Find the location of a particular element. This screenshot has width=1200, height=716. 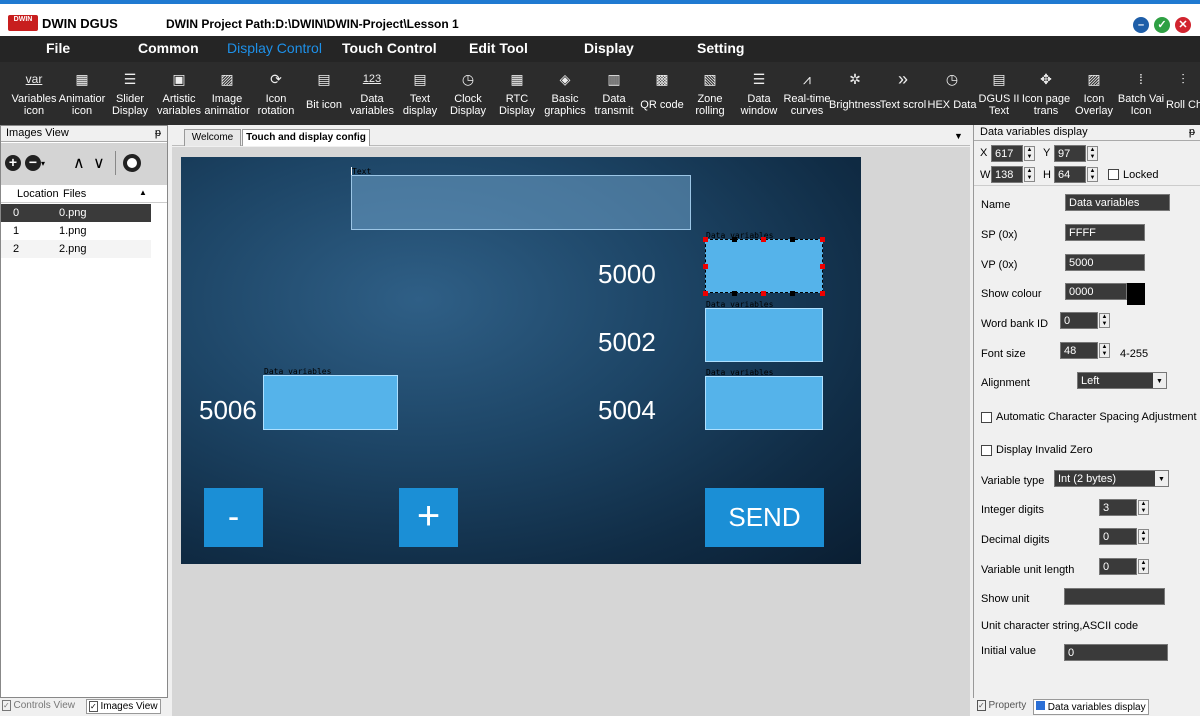

w-field: 138 is located at coordinates (1007, 174).